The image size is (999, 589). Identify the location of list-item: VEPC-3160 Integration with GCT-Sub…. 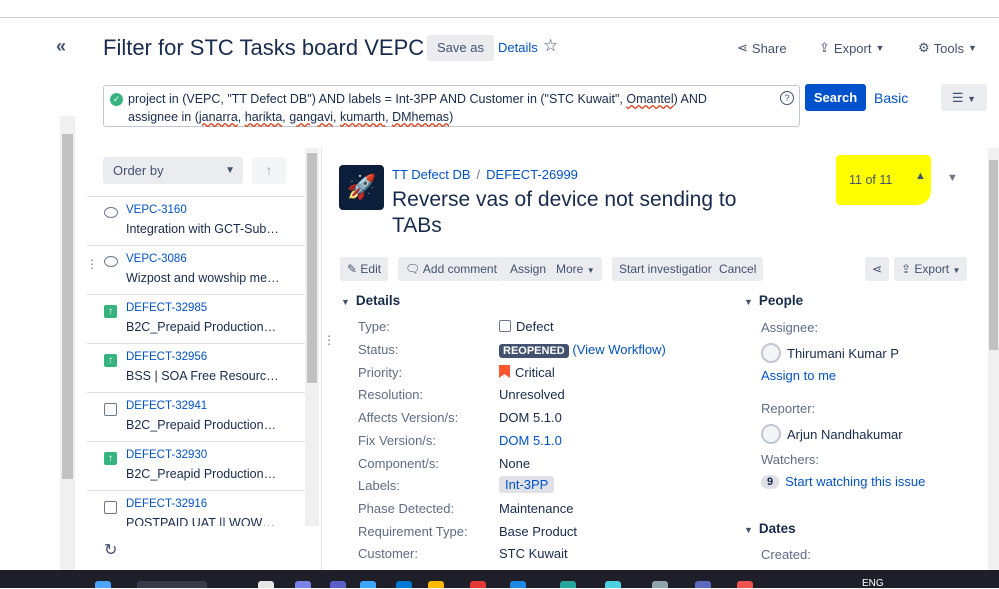
(196, 221).